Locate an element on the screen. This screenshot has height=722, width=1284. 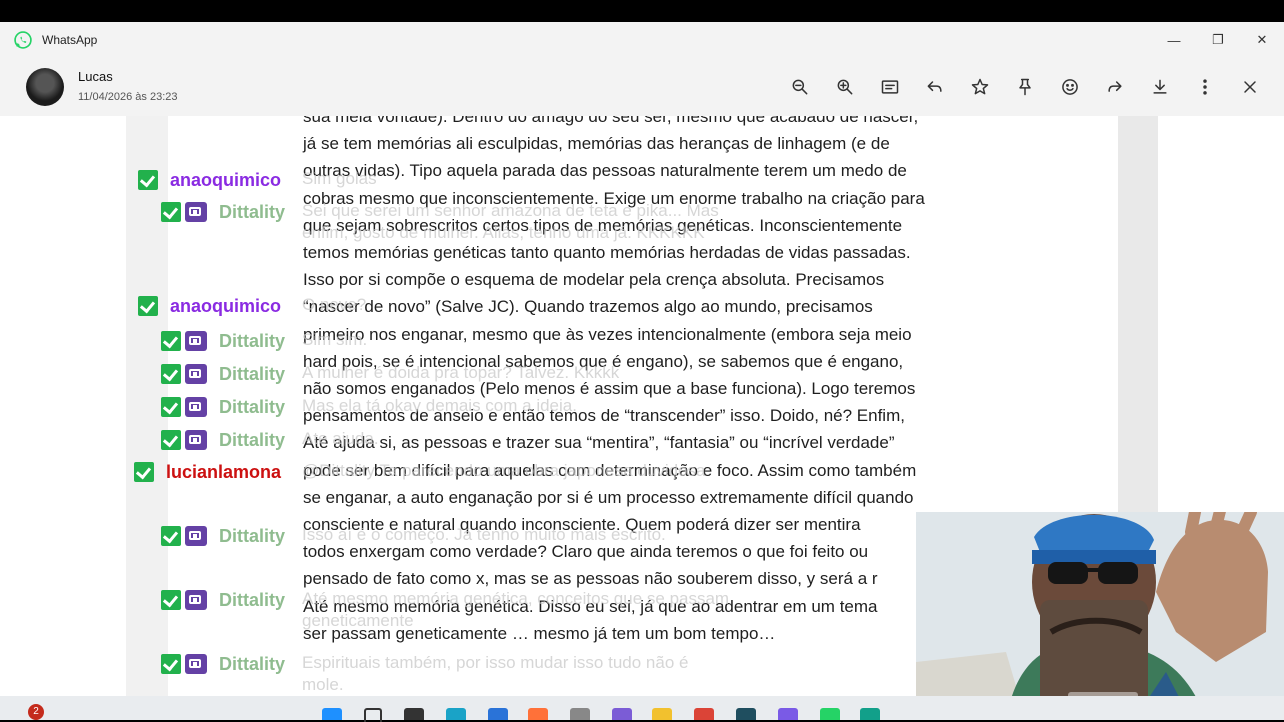
star-icon is located at coordinates (979, 86).